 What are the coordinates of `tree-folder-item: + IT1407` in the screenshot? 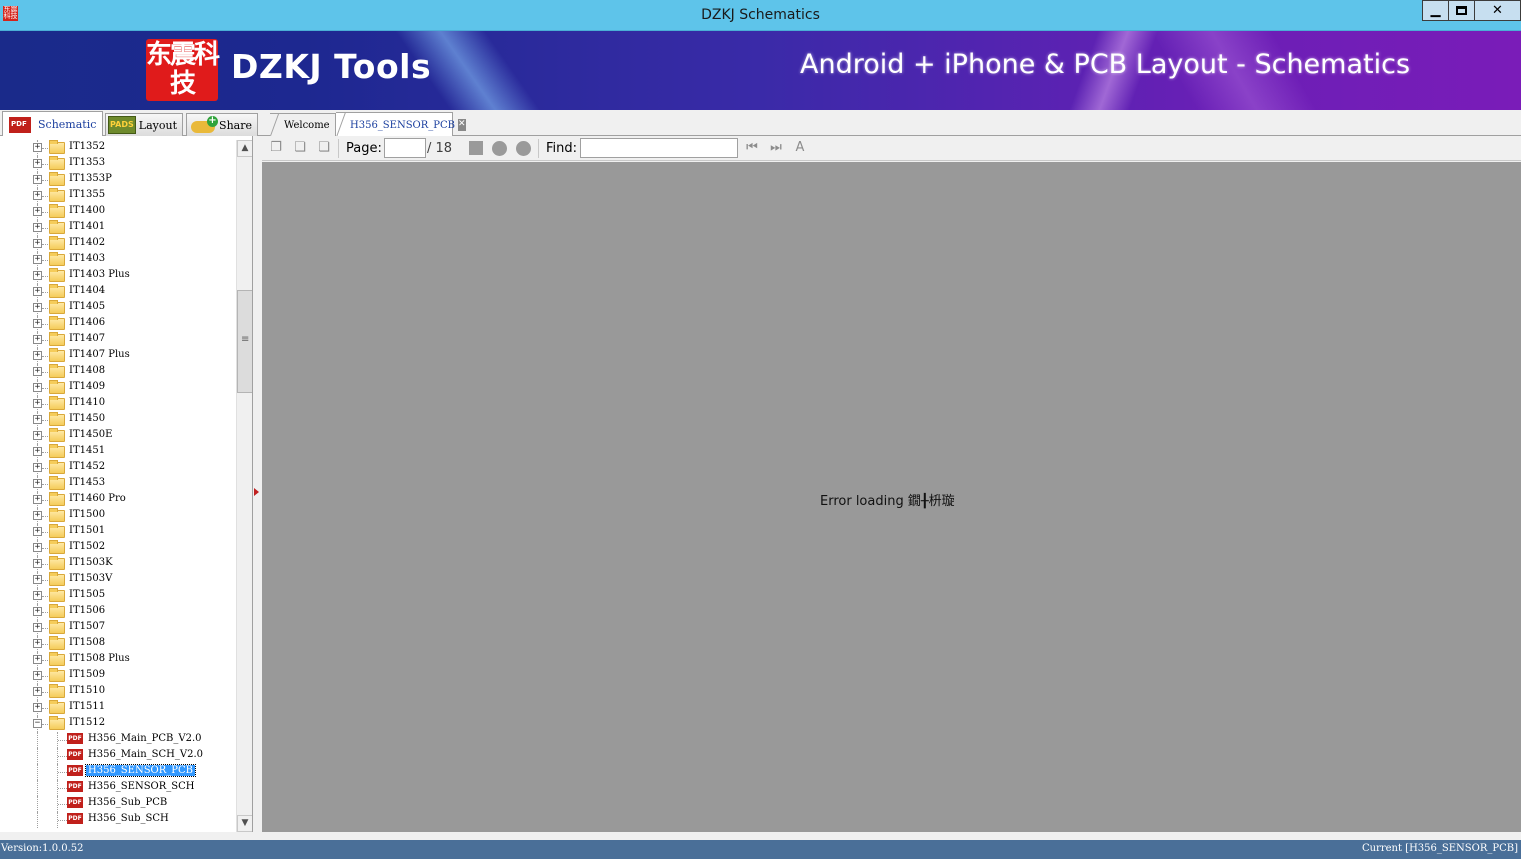 It's located at (118, 340).